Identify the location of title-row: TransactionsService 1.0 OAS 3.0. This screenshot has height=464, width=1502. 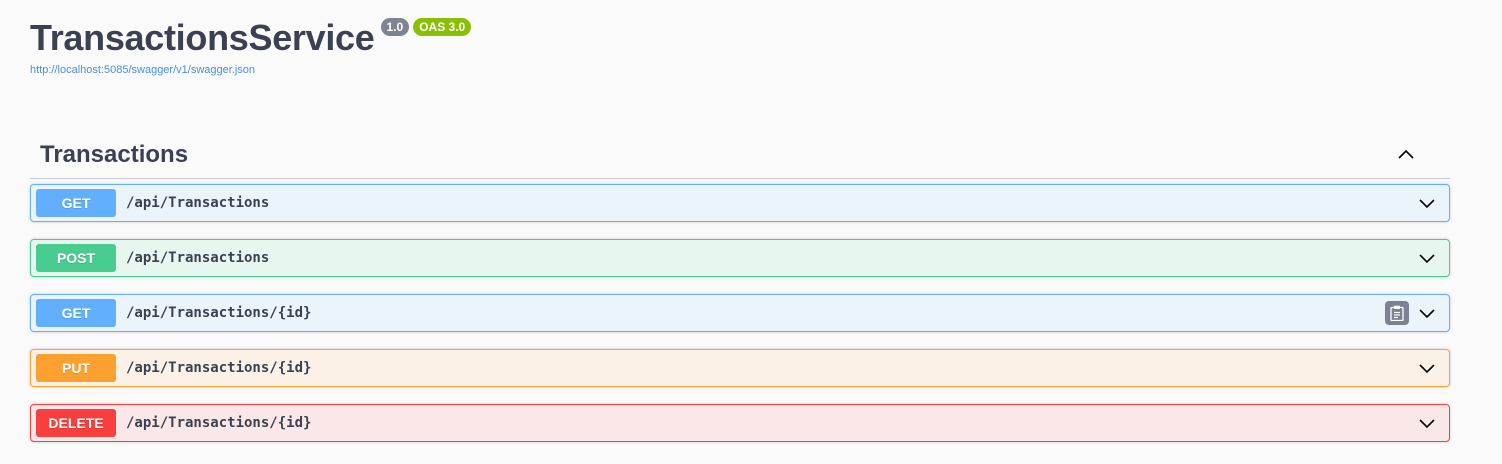
(251, 38).